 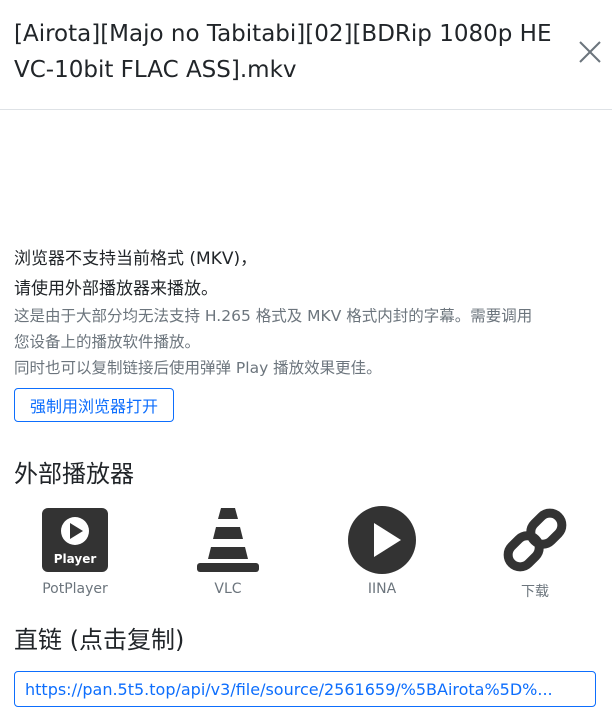 I want to click on explanation-line-1: 这是由于大部分均无法支持 H.265 格式及 MKV 格式内封的字幕。需要调用, so click(x=273, y=316).